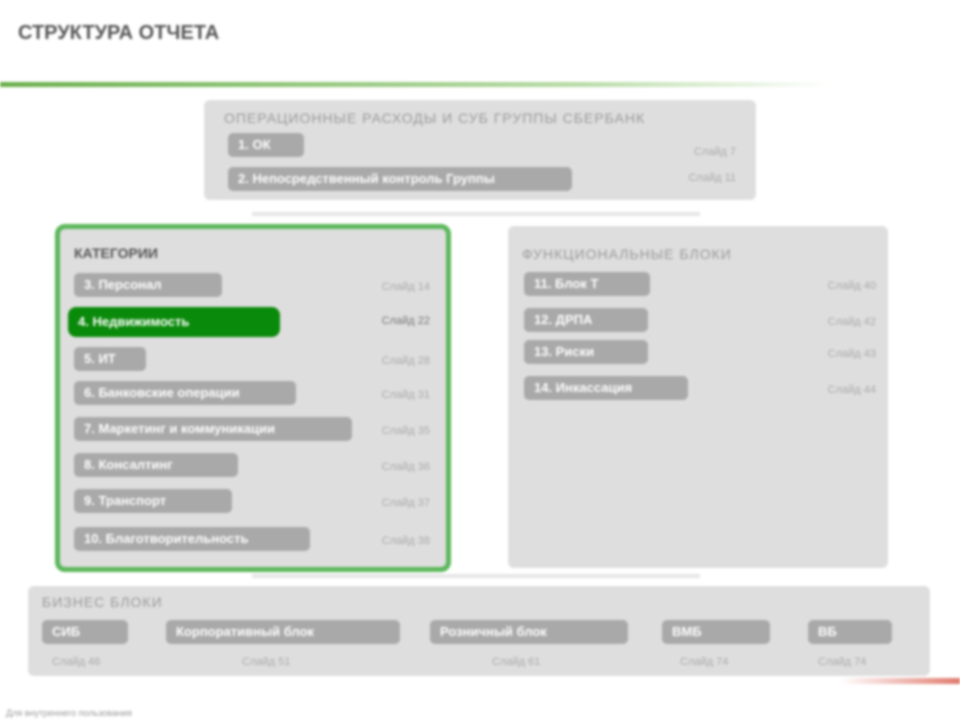 This screenshot has width=960, height=720. Describe the element at coordinates (406, 467) in the screenshot. I see `slide-ref: Слайд 36` at that location.